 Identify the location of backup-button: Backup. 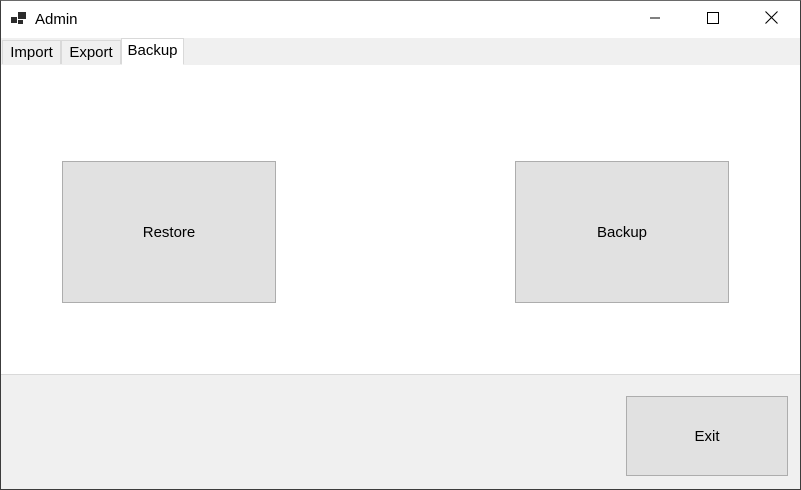
(622, 232).